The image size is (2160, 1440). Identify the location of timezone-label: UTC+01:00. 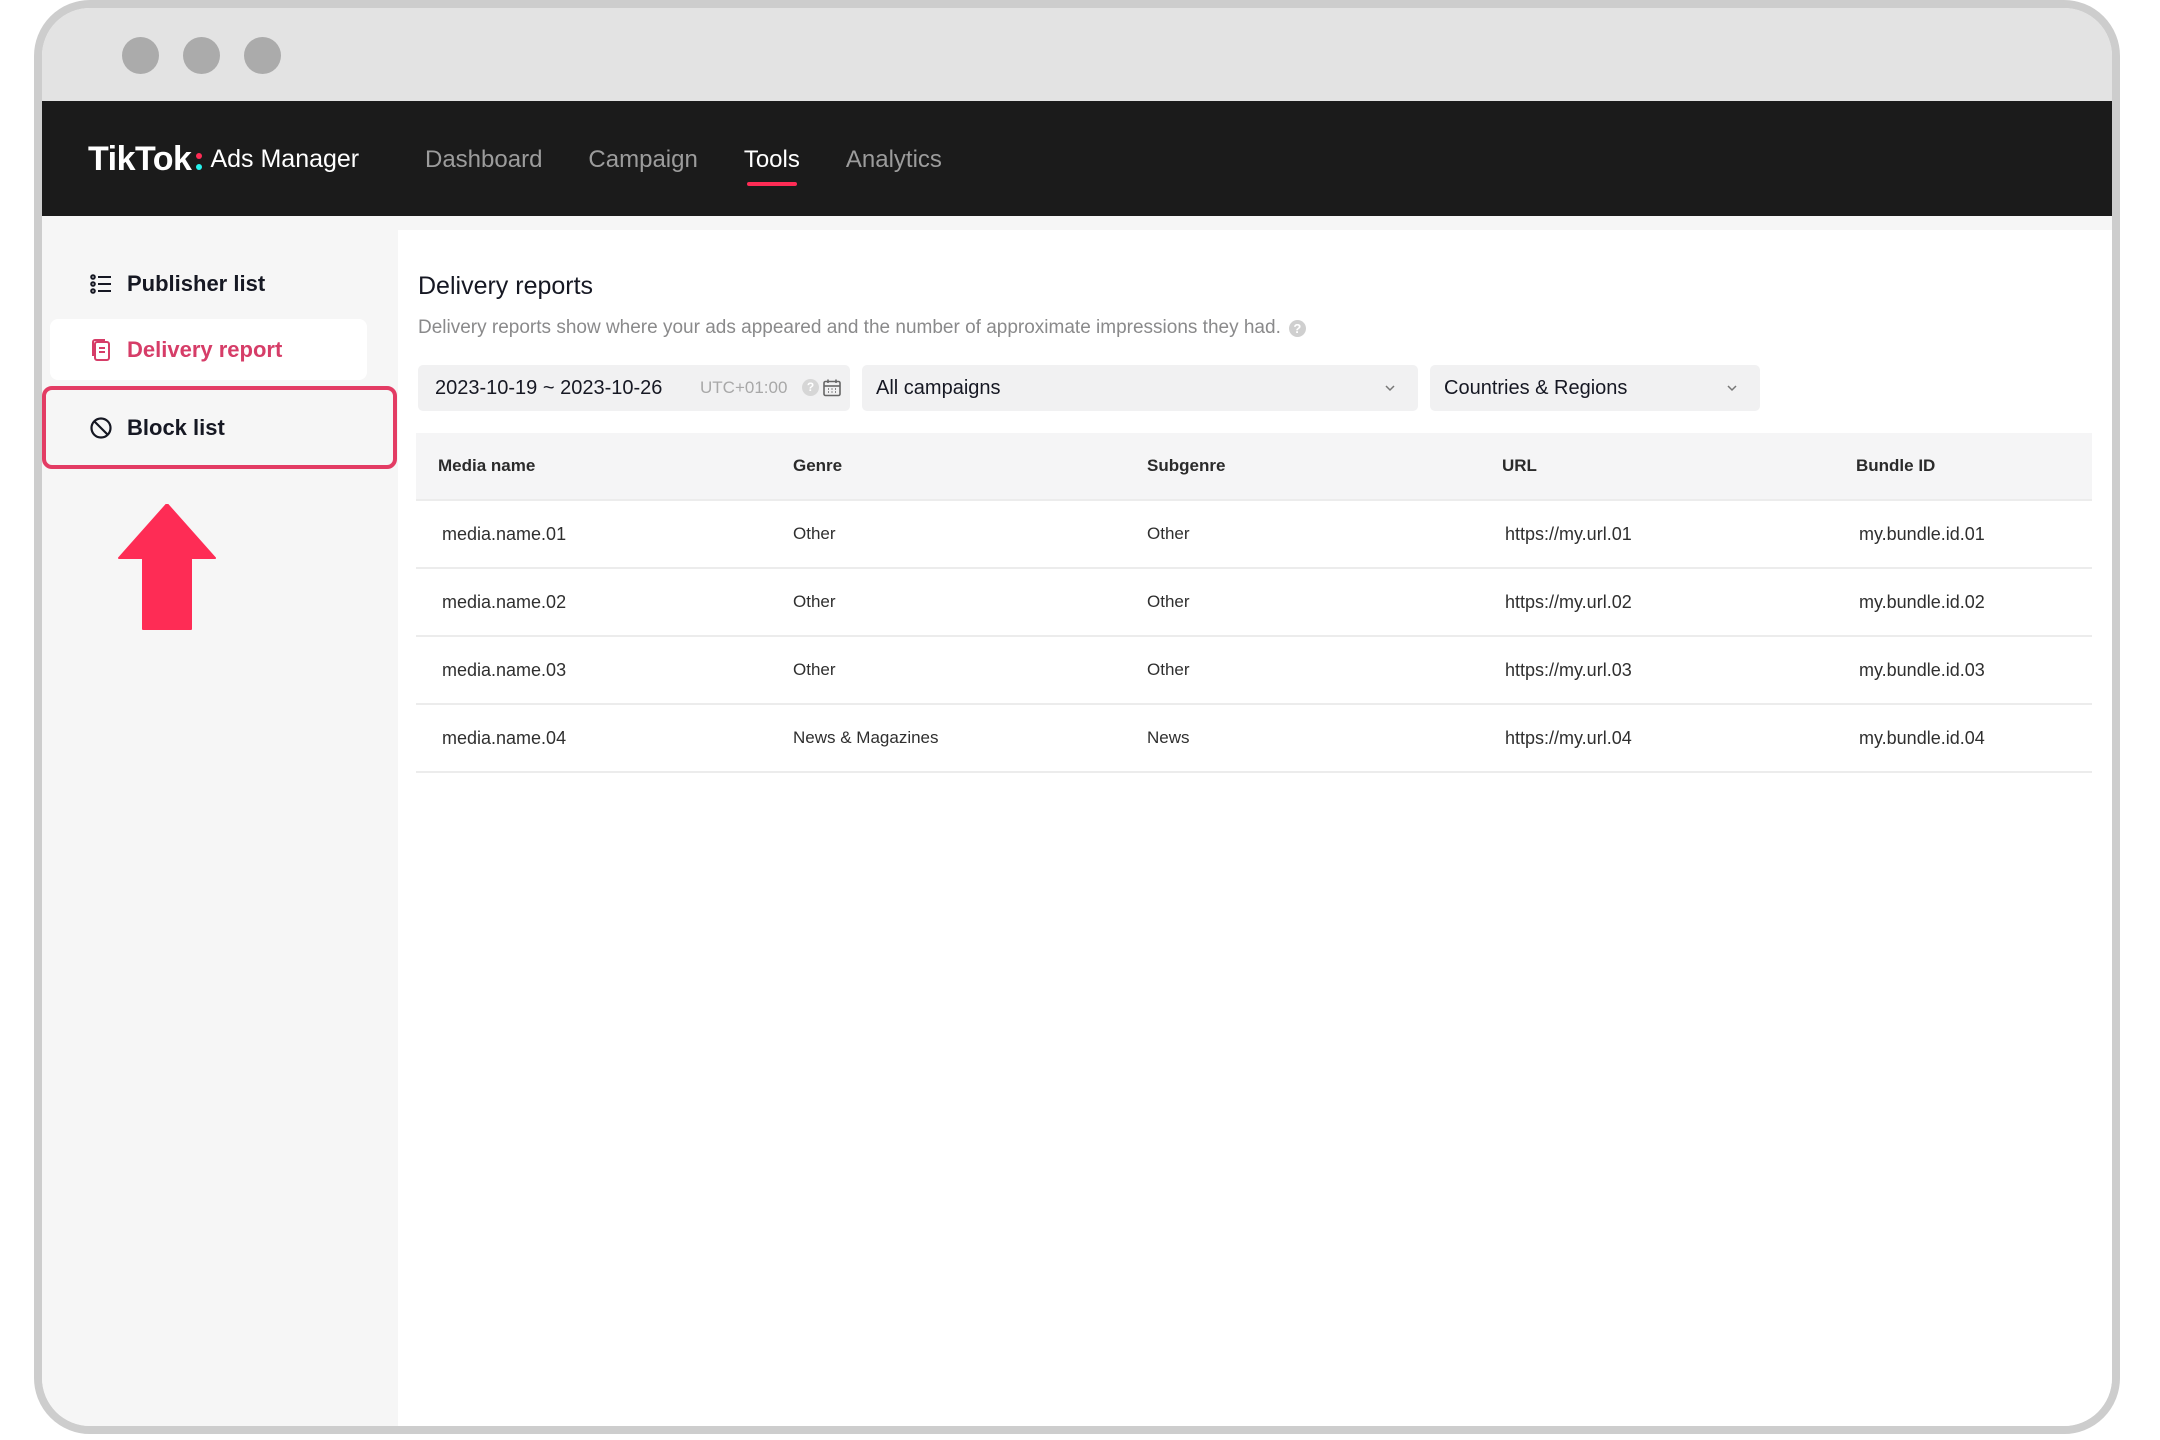
(744, 387).